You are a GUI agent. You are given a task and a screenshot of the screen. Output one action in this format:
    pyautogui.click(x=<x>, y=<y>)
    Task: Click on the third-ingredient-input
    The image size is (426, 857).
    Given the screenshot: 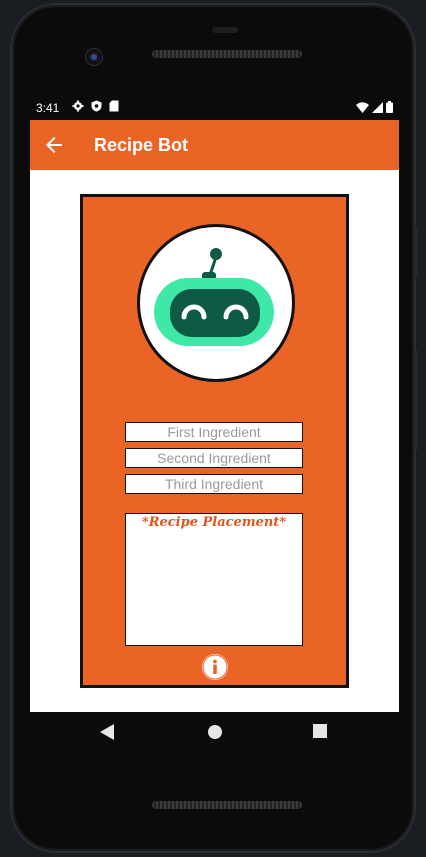 What is the action you would take?
    pyautogui.click(x=214, y=484)
    